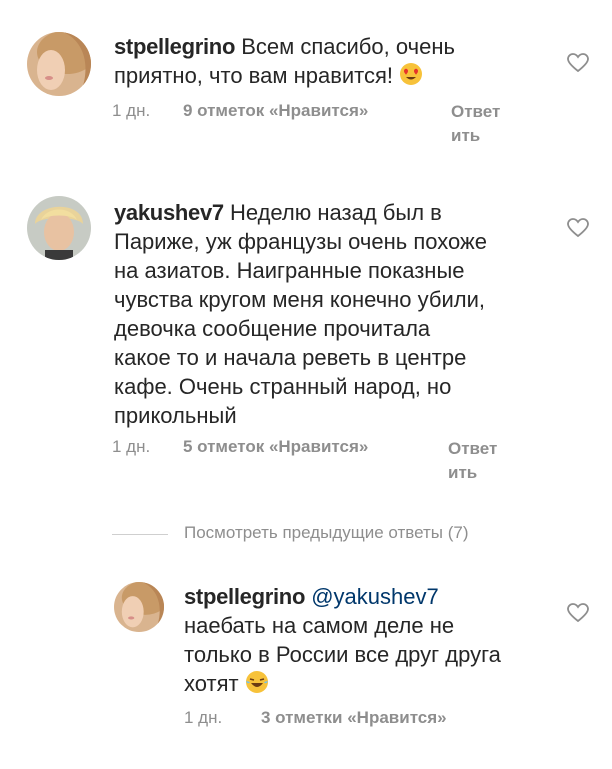 This screenshot has width=612, height=769. I want to click on comment-line: чувства кругом меня конечно убили,, so click(300, 299).